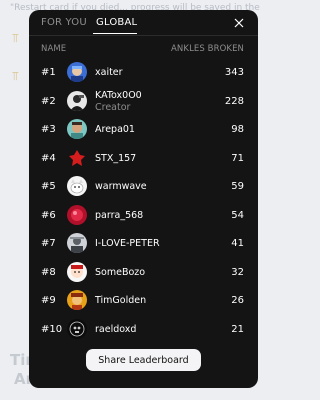  What do you see at coordinates (77, 157) in the screenshot?
I see `avatar-red-splash-icon` at bounding box center [77, 157].